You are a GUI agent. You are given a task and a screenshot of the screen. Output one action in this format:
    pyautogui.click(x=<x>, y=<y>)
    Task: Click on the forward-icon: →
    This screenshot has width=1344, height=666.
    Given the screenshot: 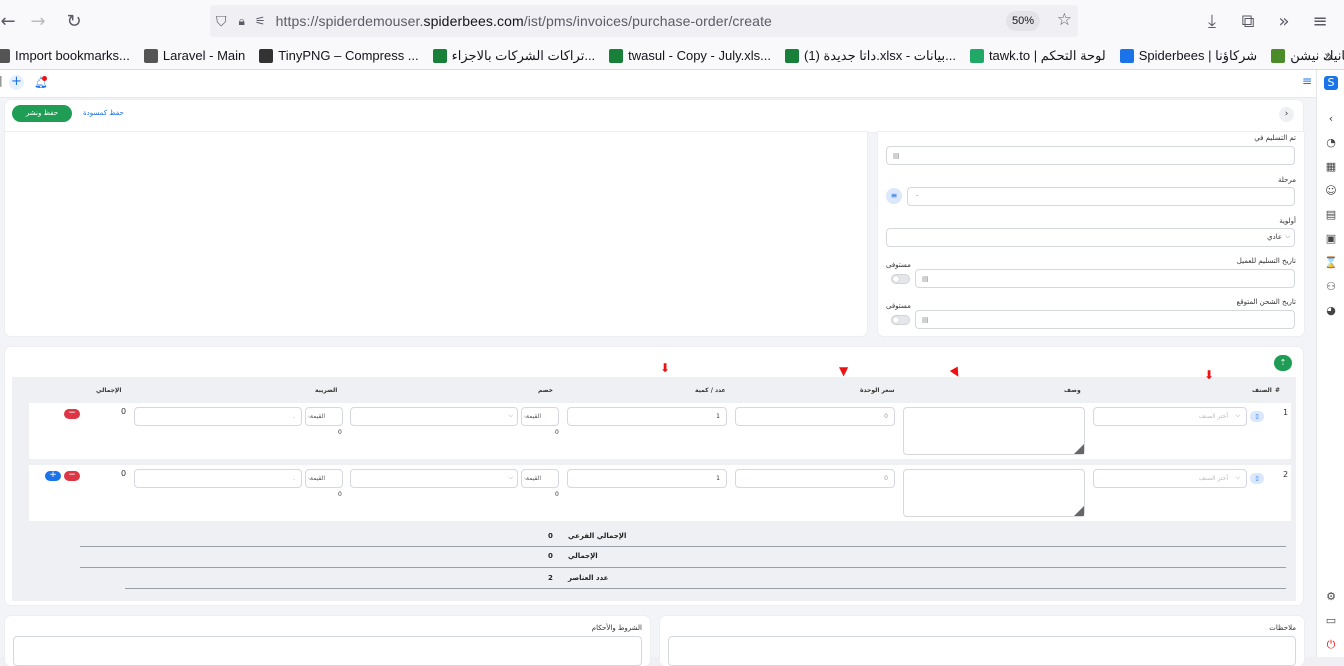 What is the action you would take?
    pyautogui.click(x=38, y=21)
    